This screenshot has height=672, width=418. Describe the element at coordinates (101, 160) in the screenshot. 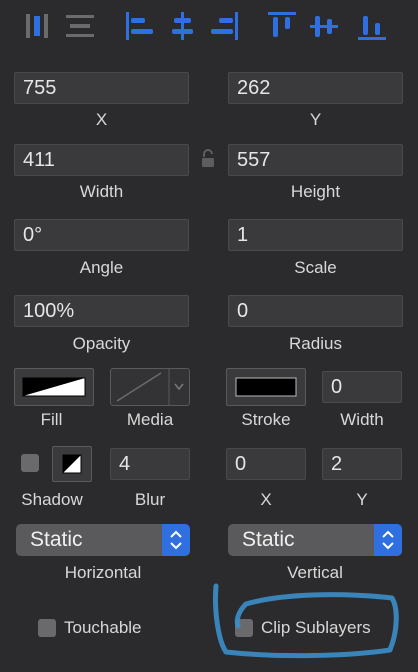

I see `width-field: 411` at that location.